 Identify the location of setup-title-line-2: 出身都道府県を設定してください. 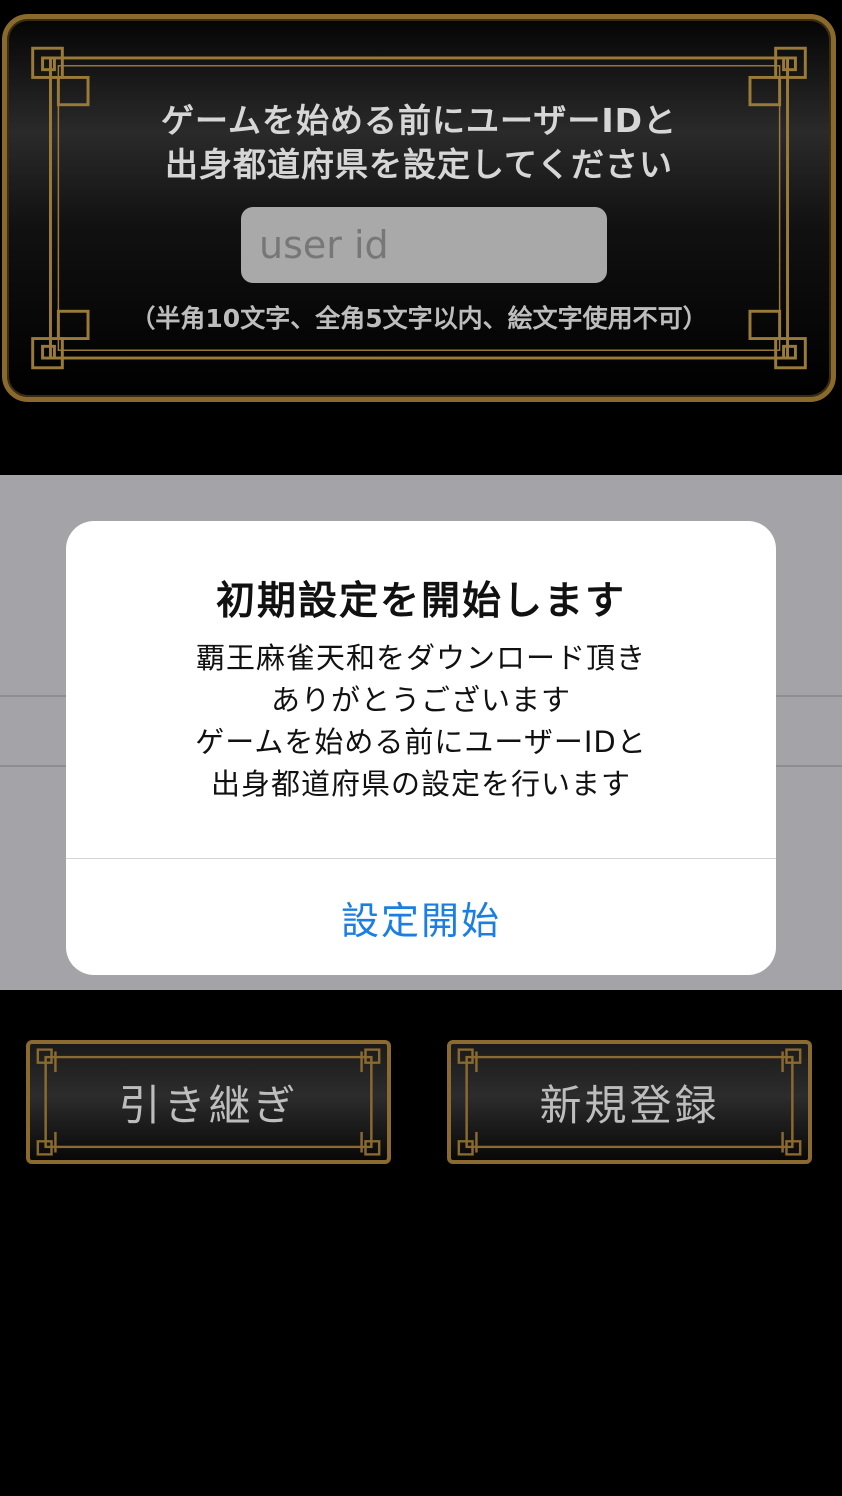
(419, 164).